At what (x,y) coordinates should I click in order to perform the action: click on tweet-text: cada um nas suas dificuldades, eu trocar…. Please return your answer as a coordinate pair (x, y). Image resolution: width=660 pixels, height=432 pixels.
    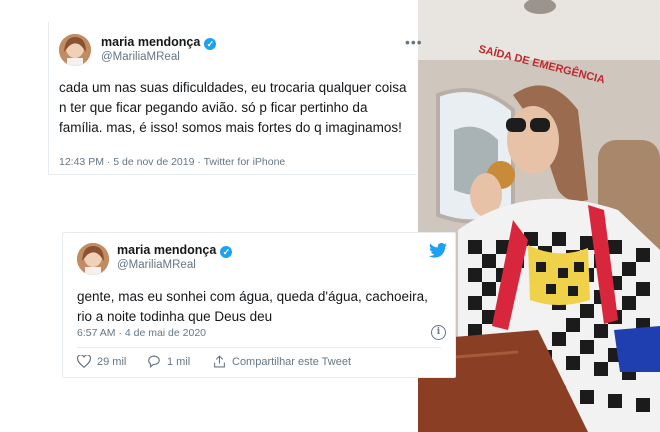
    Looking at the image, I should click on (233, 107).